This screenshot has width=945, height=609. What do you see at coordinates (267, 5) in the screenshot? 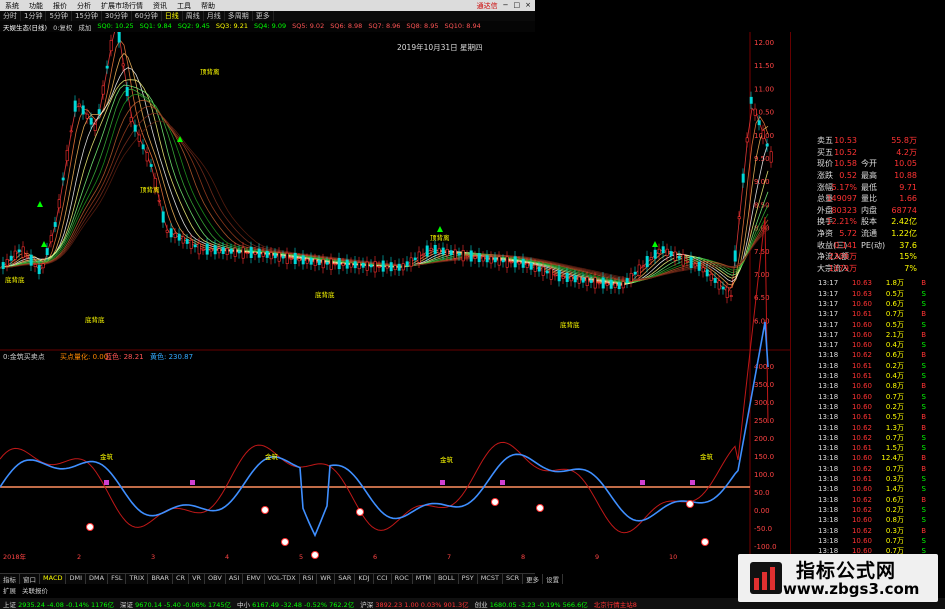
I see `menu-bar: 系统 功能 报价 分析 扩展市场行情 资讯 工具 帮助 通达信 − □ ×` at bounding box center [267, 5].